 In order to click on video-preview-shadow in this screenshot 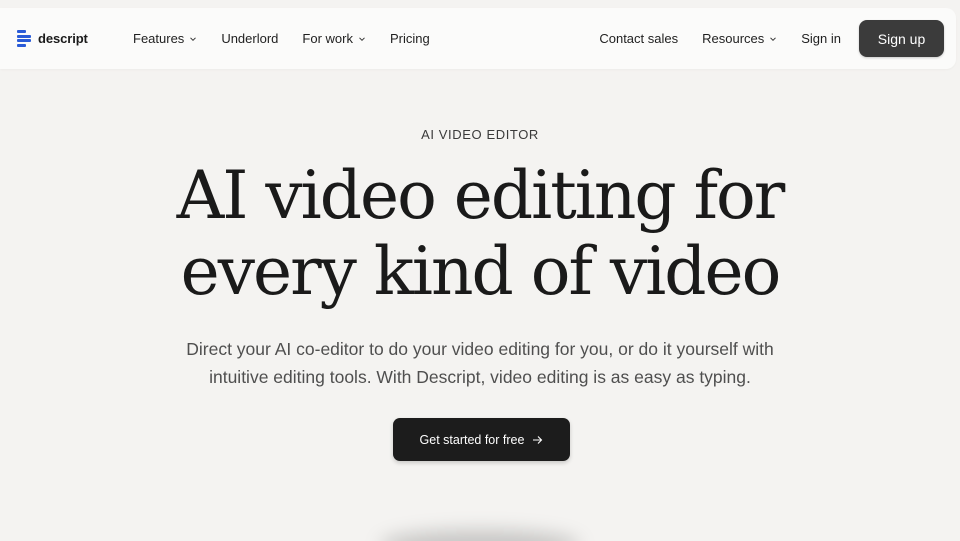, I will do `click(480, 535)`.